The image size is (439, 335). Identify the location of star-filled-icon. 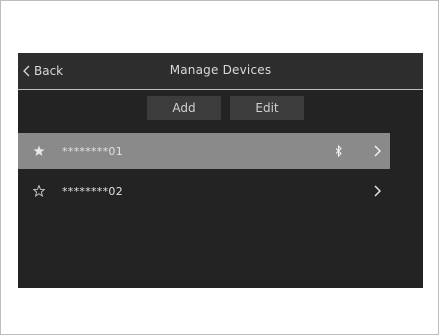
(39, 151).